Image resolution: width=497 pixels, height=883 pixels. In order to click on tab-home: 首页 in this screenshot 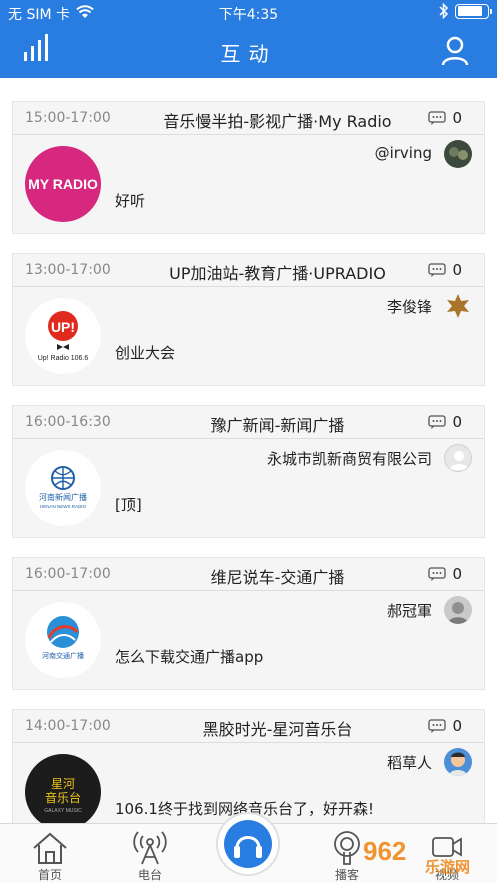, I will do `click(50, 853)`.